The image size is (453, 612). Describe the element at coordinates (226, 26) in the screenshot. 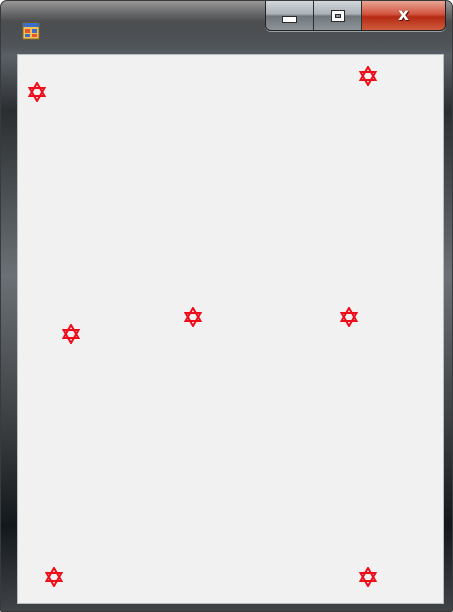

I see `title-bar: x` at that location.